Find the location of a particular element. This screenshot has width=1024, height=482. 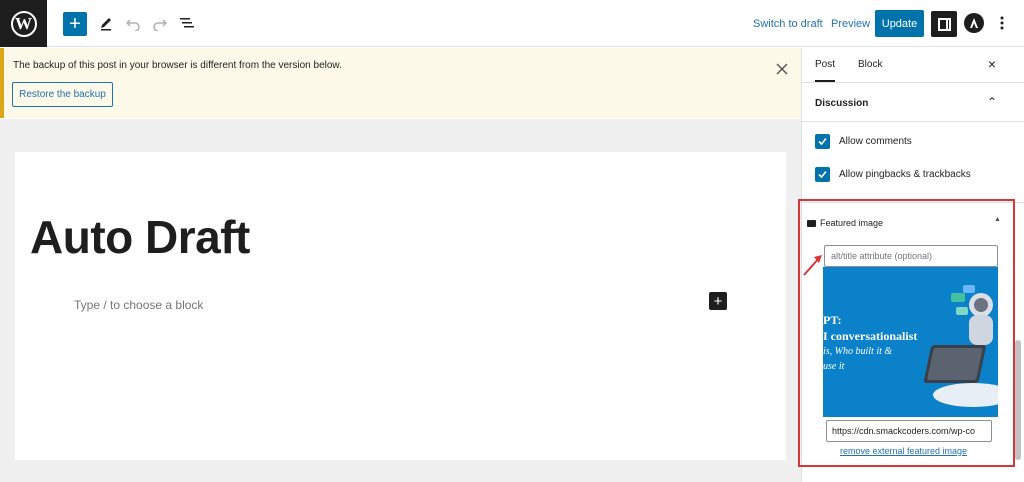

undo-icon is located at coordinates (132, 25).